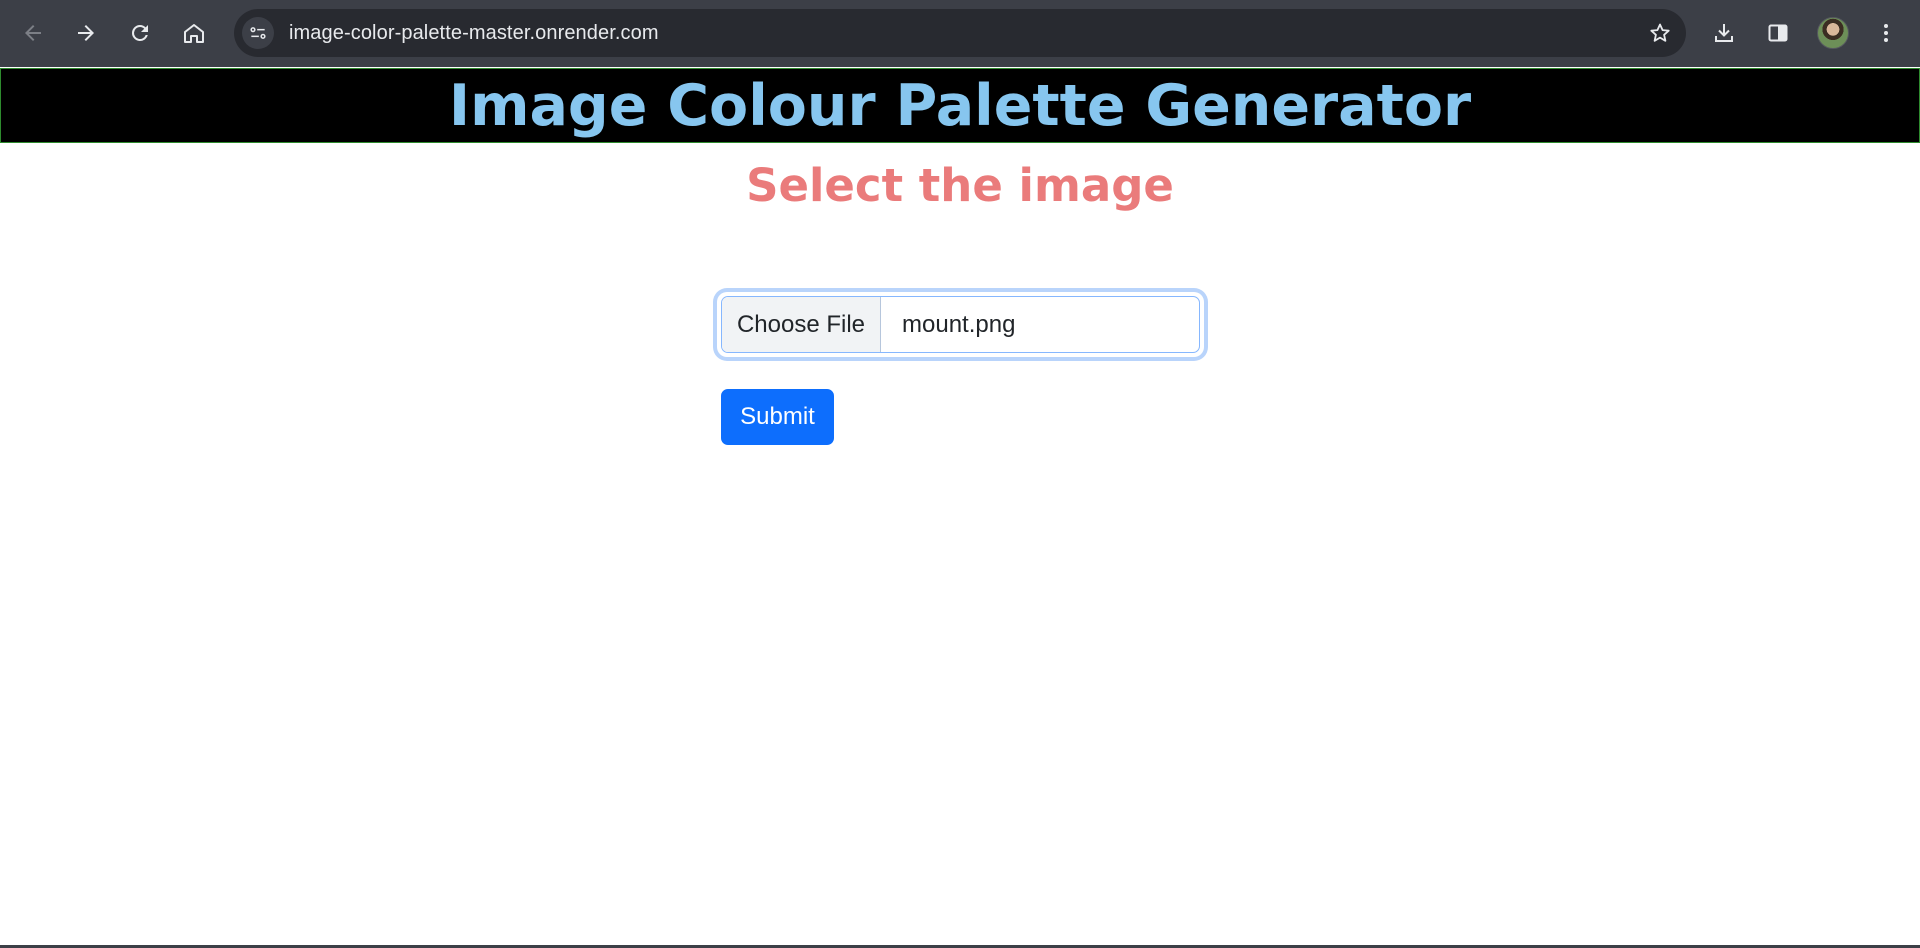 The image size is (1920, 948). Describe the element at coordinates (86, 33) in the screenshot. I see `forward-arrow-icon` at that location.